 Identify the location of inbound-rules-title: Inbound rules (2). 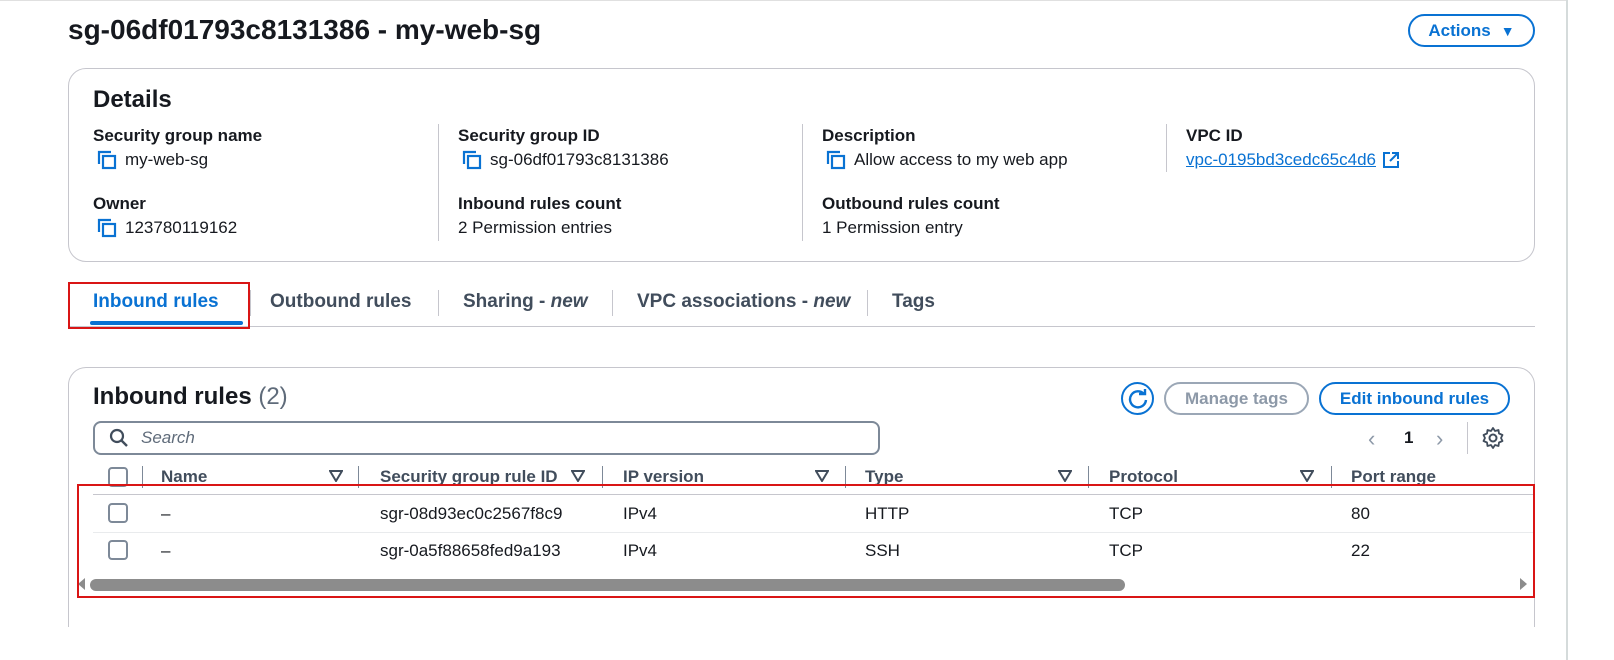
(190, 397).